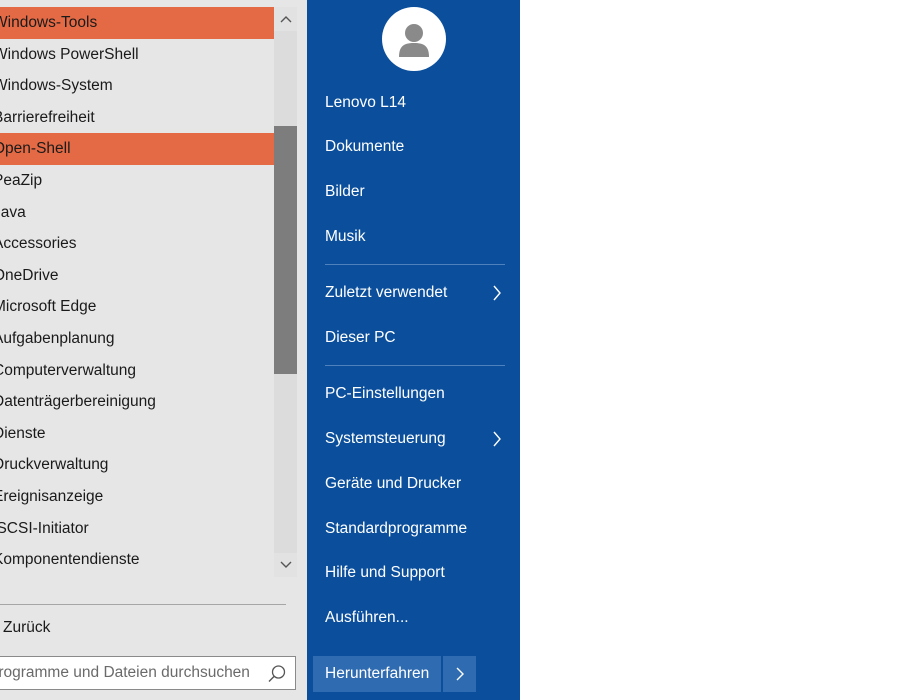  I want to click on menu-item-default-programs-label: Standardprogramme, so click(396, 528).